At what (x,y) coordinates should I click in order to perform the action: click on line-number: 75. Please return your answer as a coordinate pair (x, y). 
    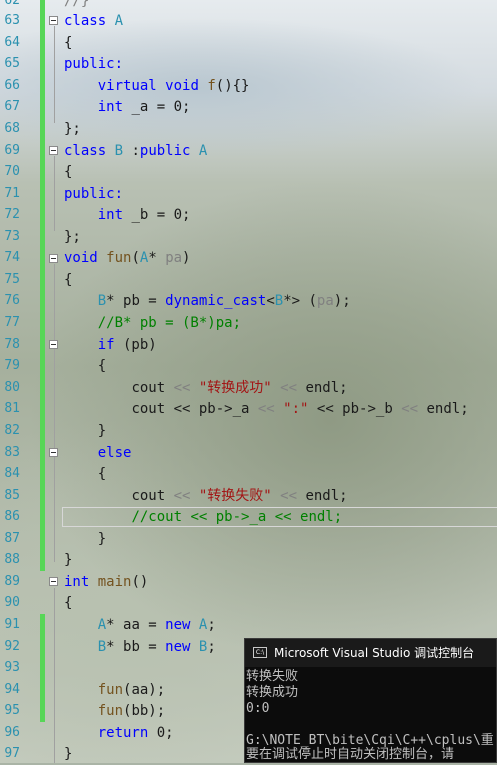
    Looking at the image, I should click on (12, 279).